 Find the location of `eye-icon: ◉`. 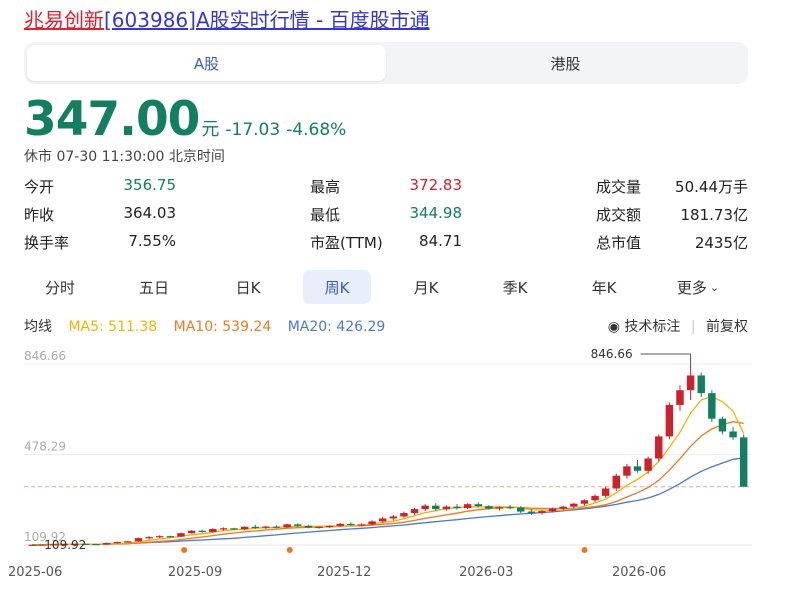

eye-icon: ◉ is located at coordinates (614, 327).